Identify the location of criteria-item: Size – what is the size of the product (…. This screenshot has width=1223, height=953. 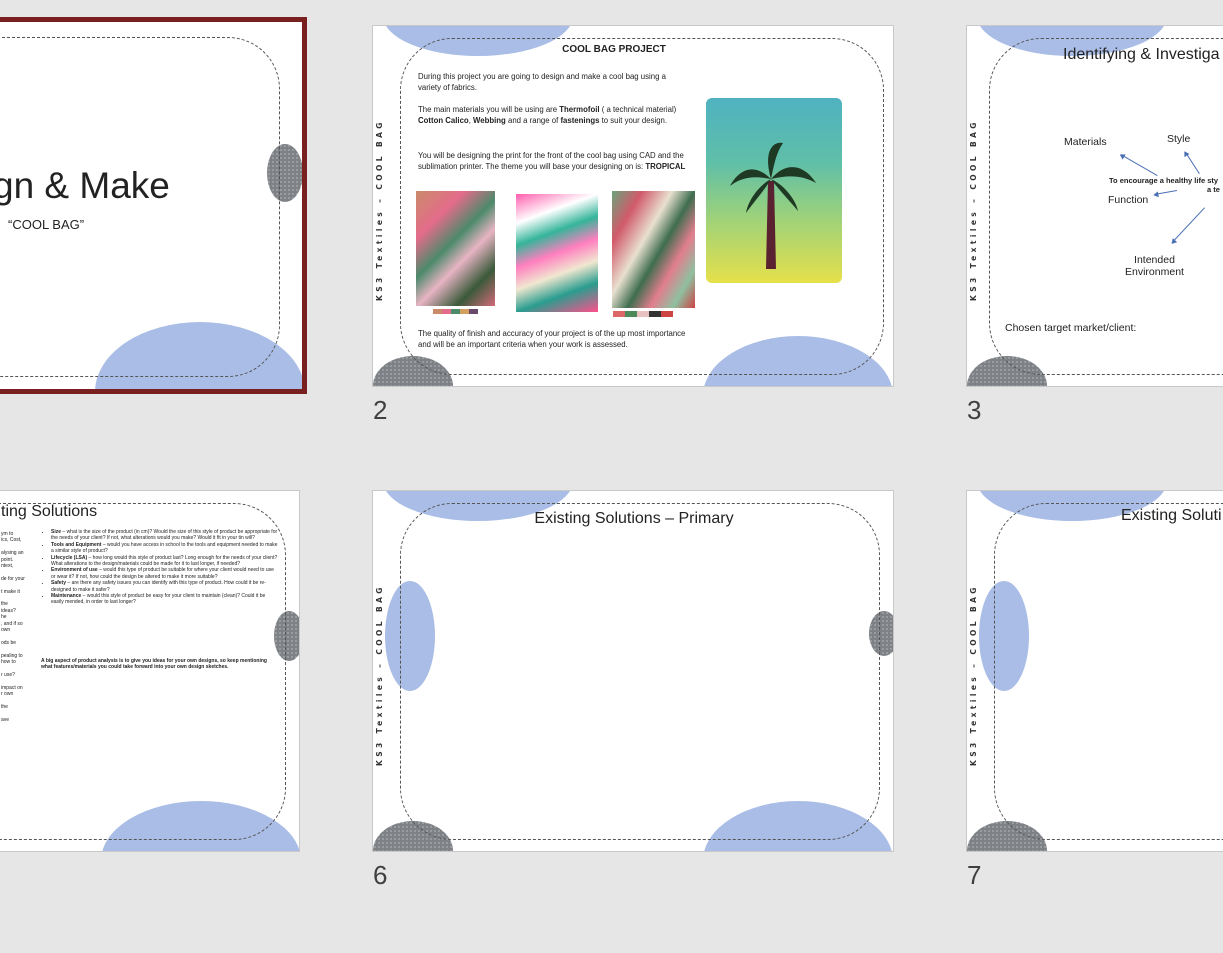
(165, 535).